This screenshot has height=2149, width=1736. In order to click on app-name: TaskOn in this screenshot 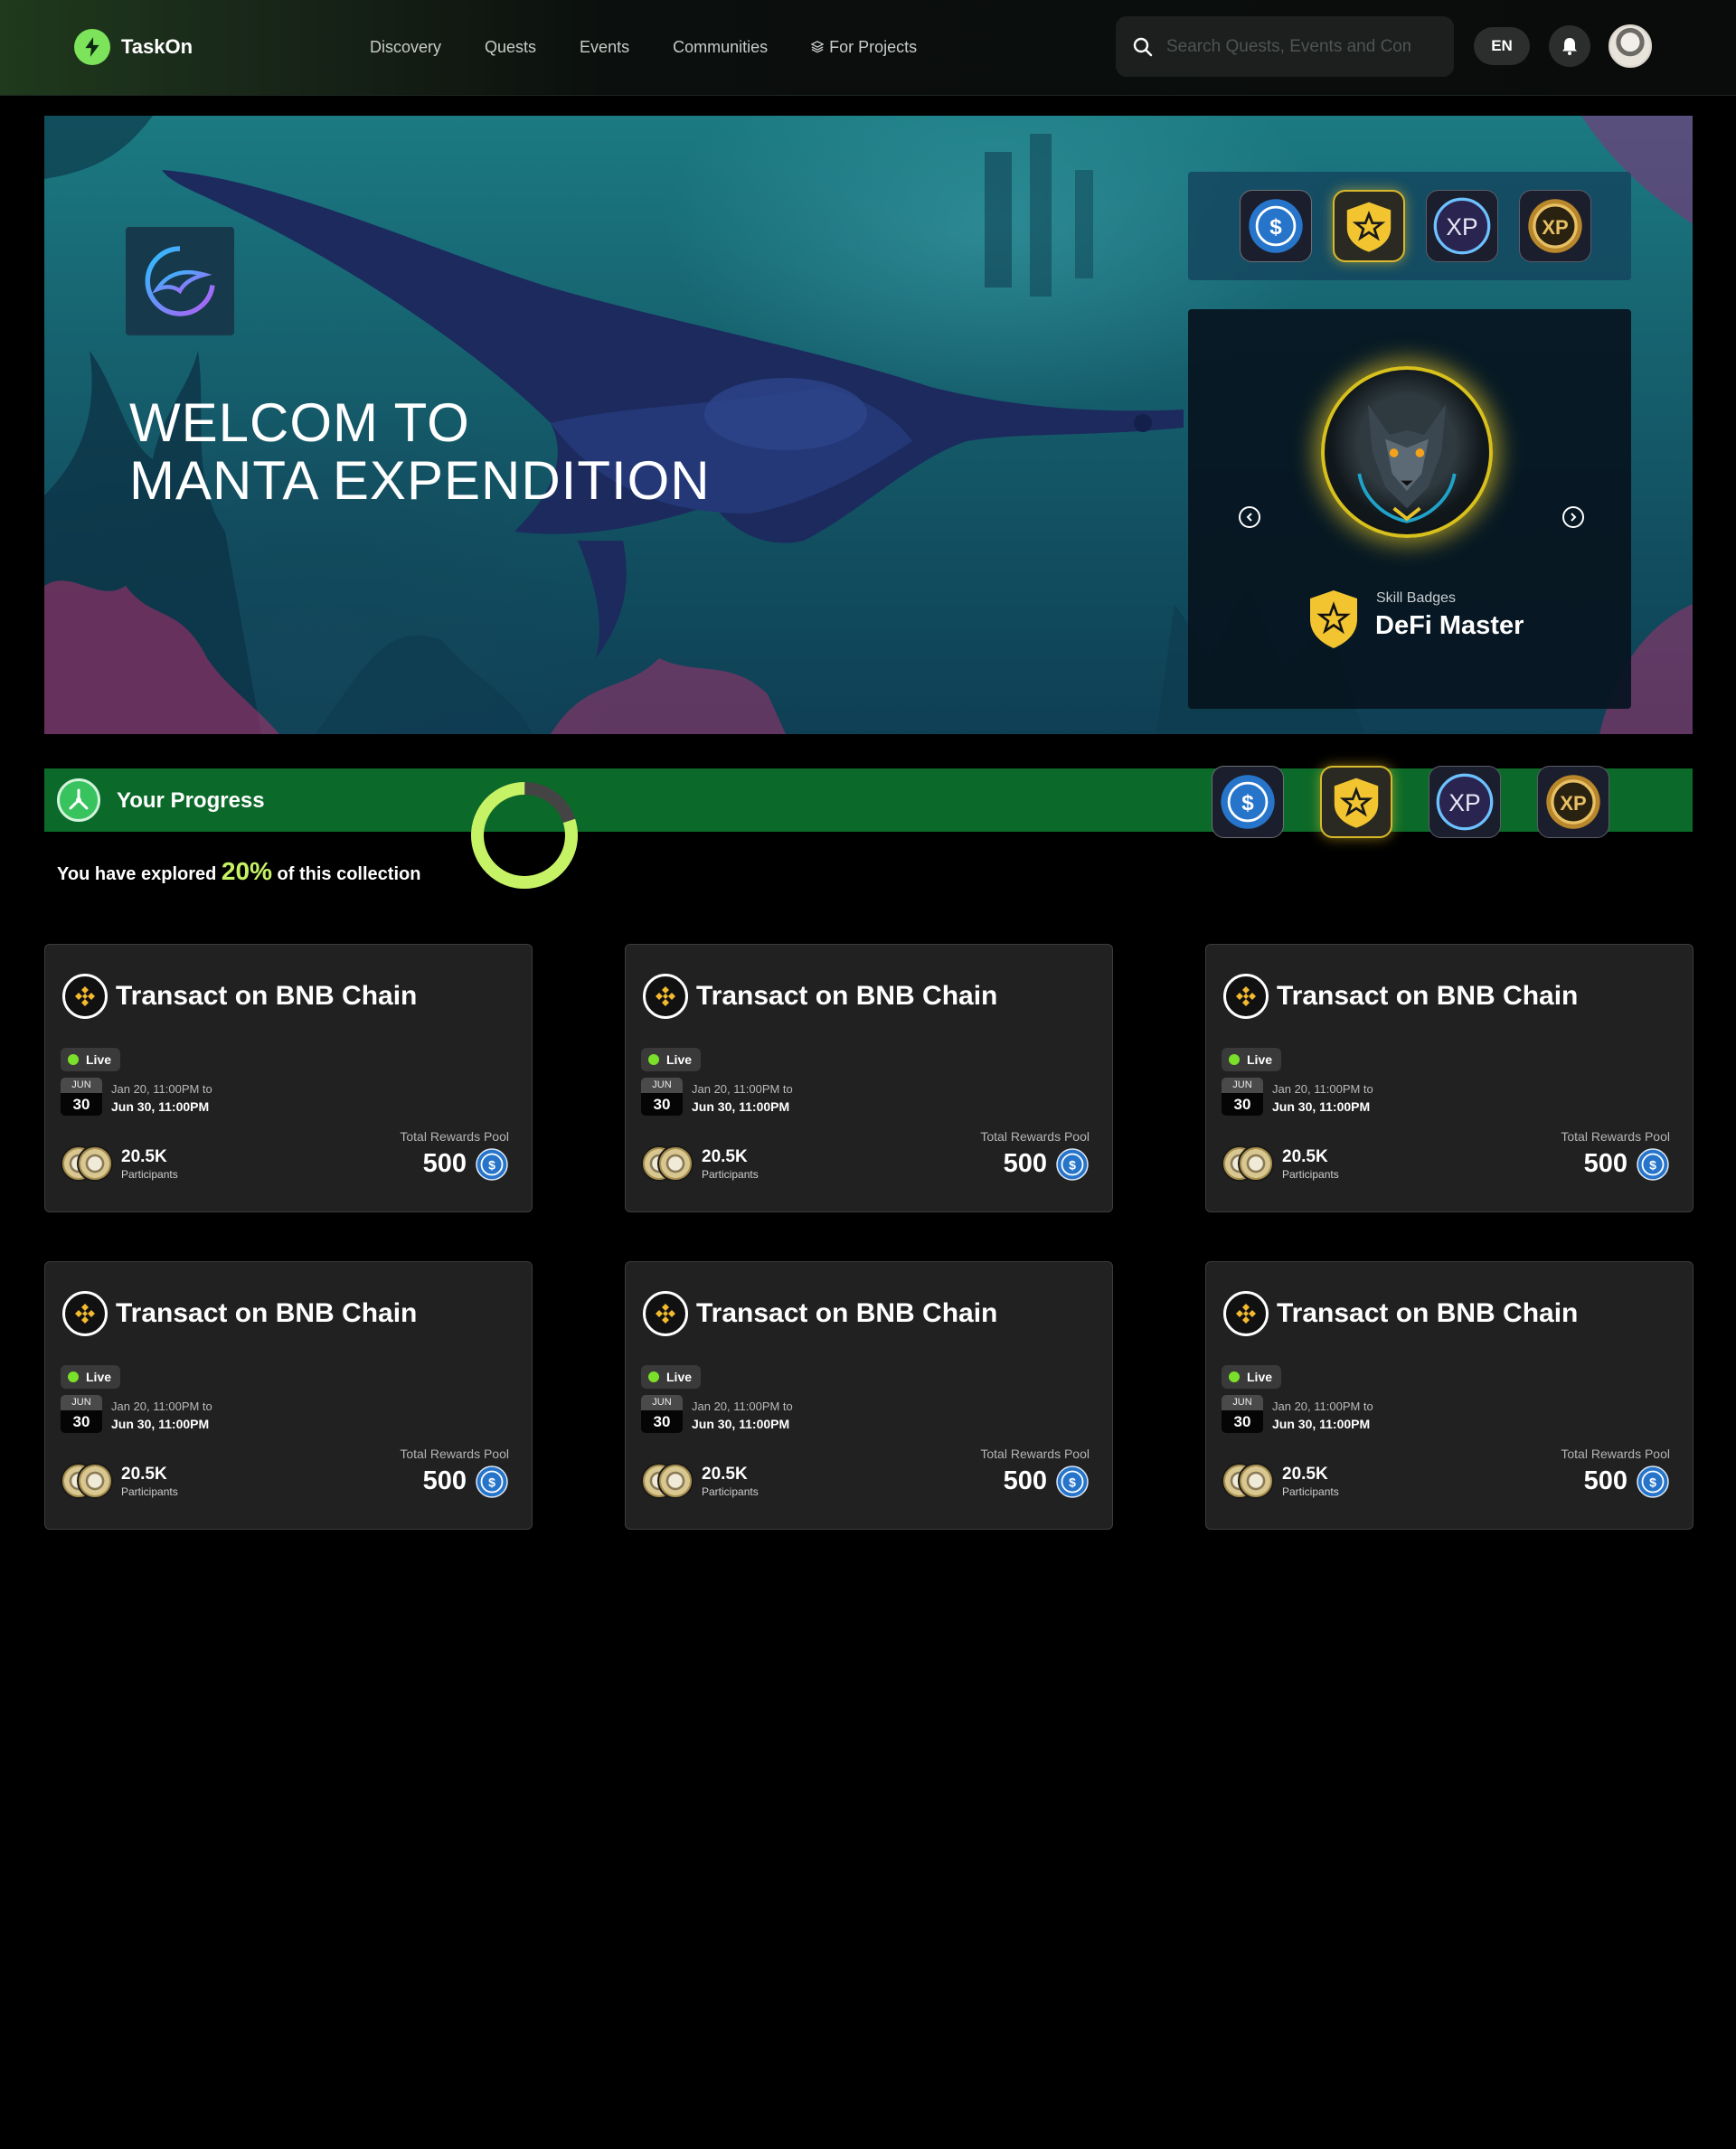, I will do `click(157, 47)`.